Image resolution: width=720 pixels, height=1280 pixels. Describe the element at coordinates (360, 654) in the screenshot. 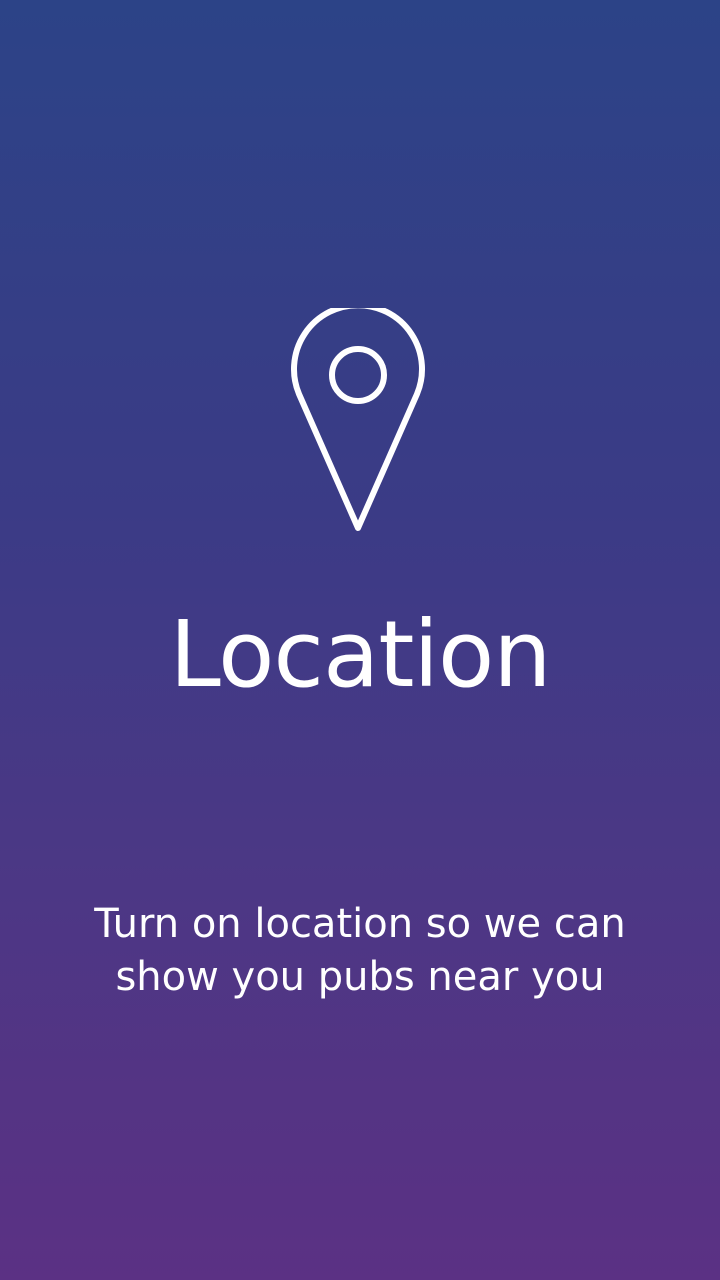

I see `page-title: Location` at that location.